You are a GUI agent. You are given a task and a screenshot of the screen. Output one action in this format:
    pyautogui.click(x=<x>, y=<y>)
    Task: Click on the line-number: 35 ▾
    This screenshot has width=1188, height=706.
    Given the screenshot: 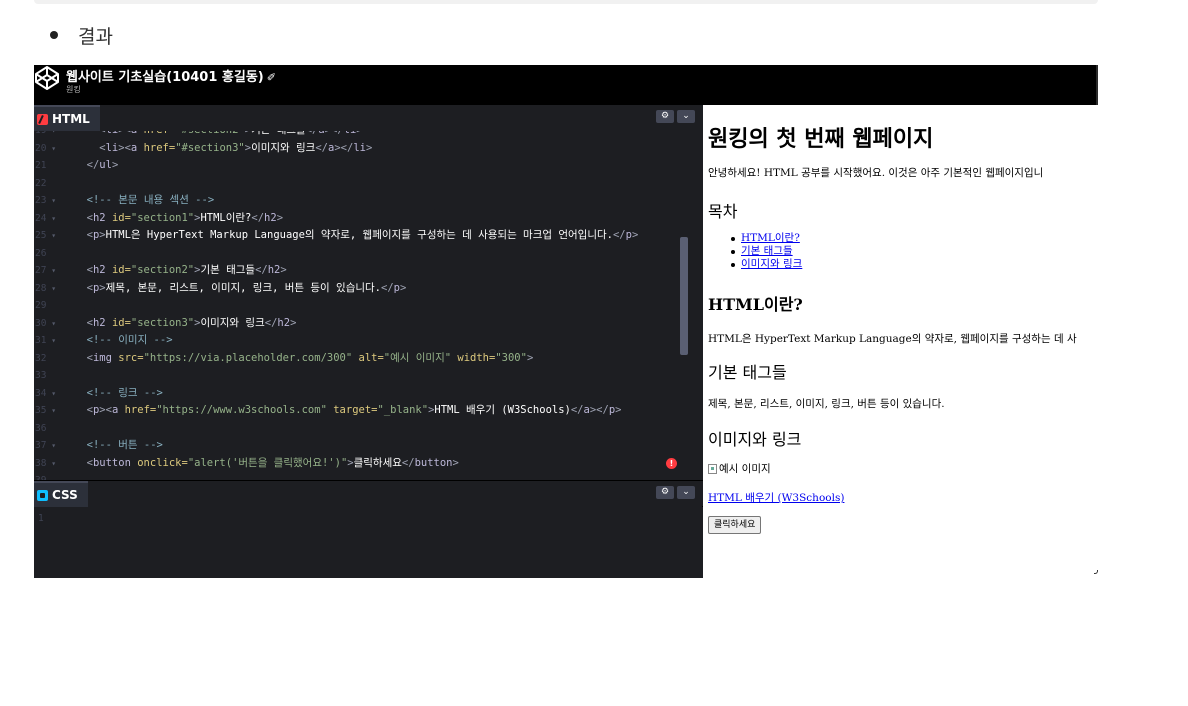 What is the action you would take?
    pyautogui.click(x=46, y=410)
    